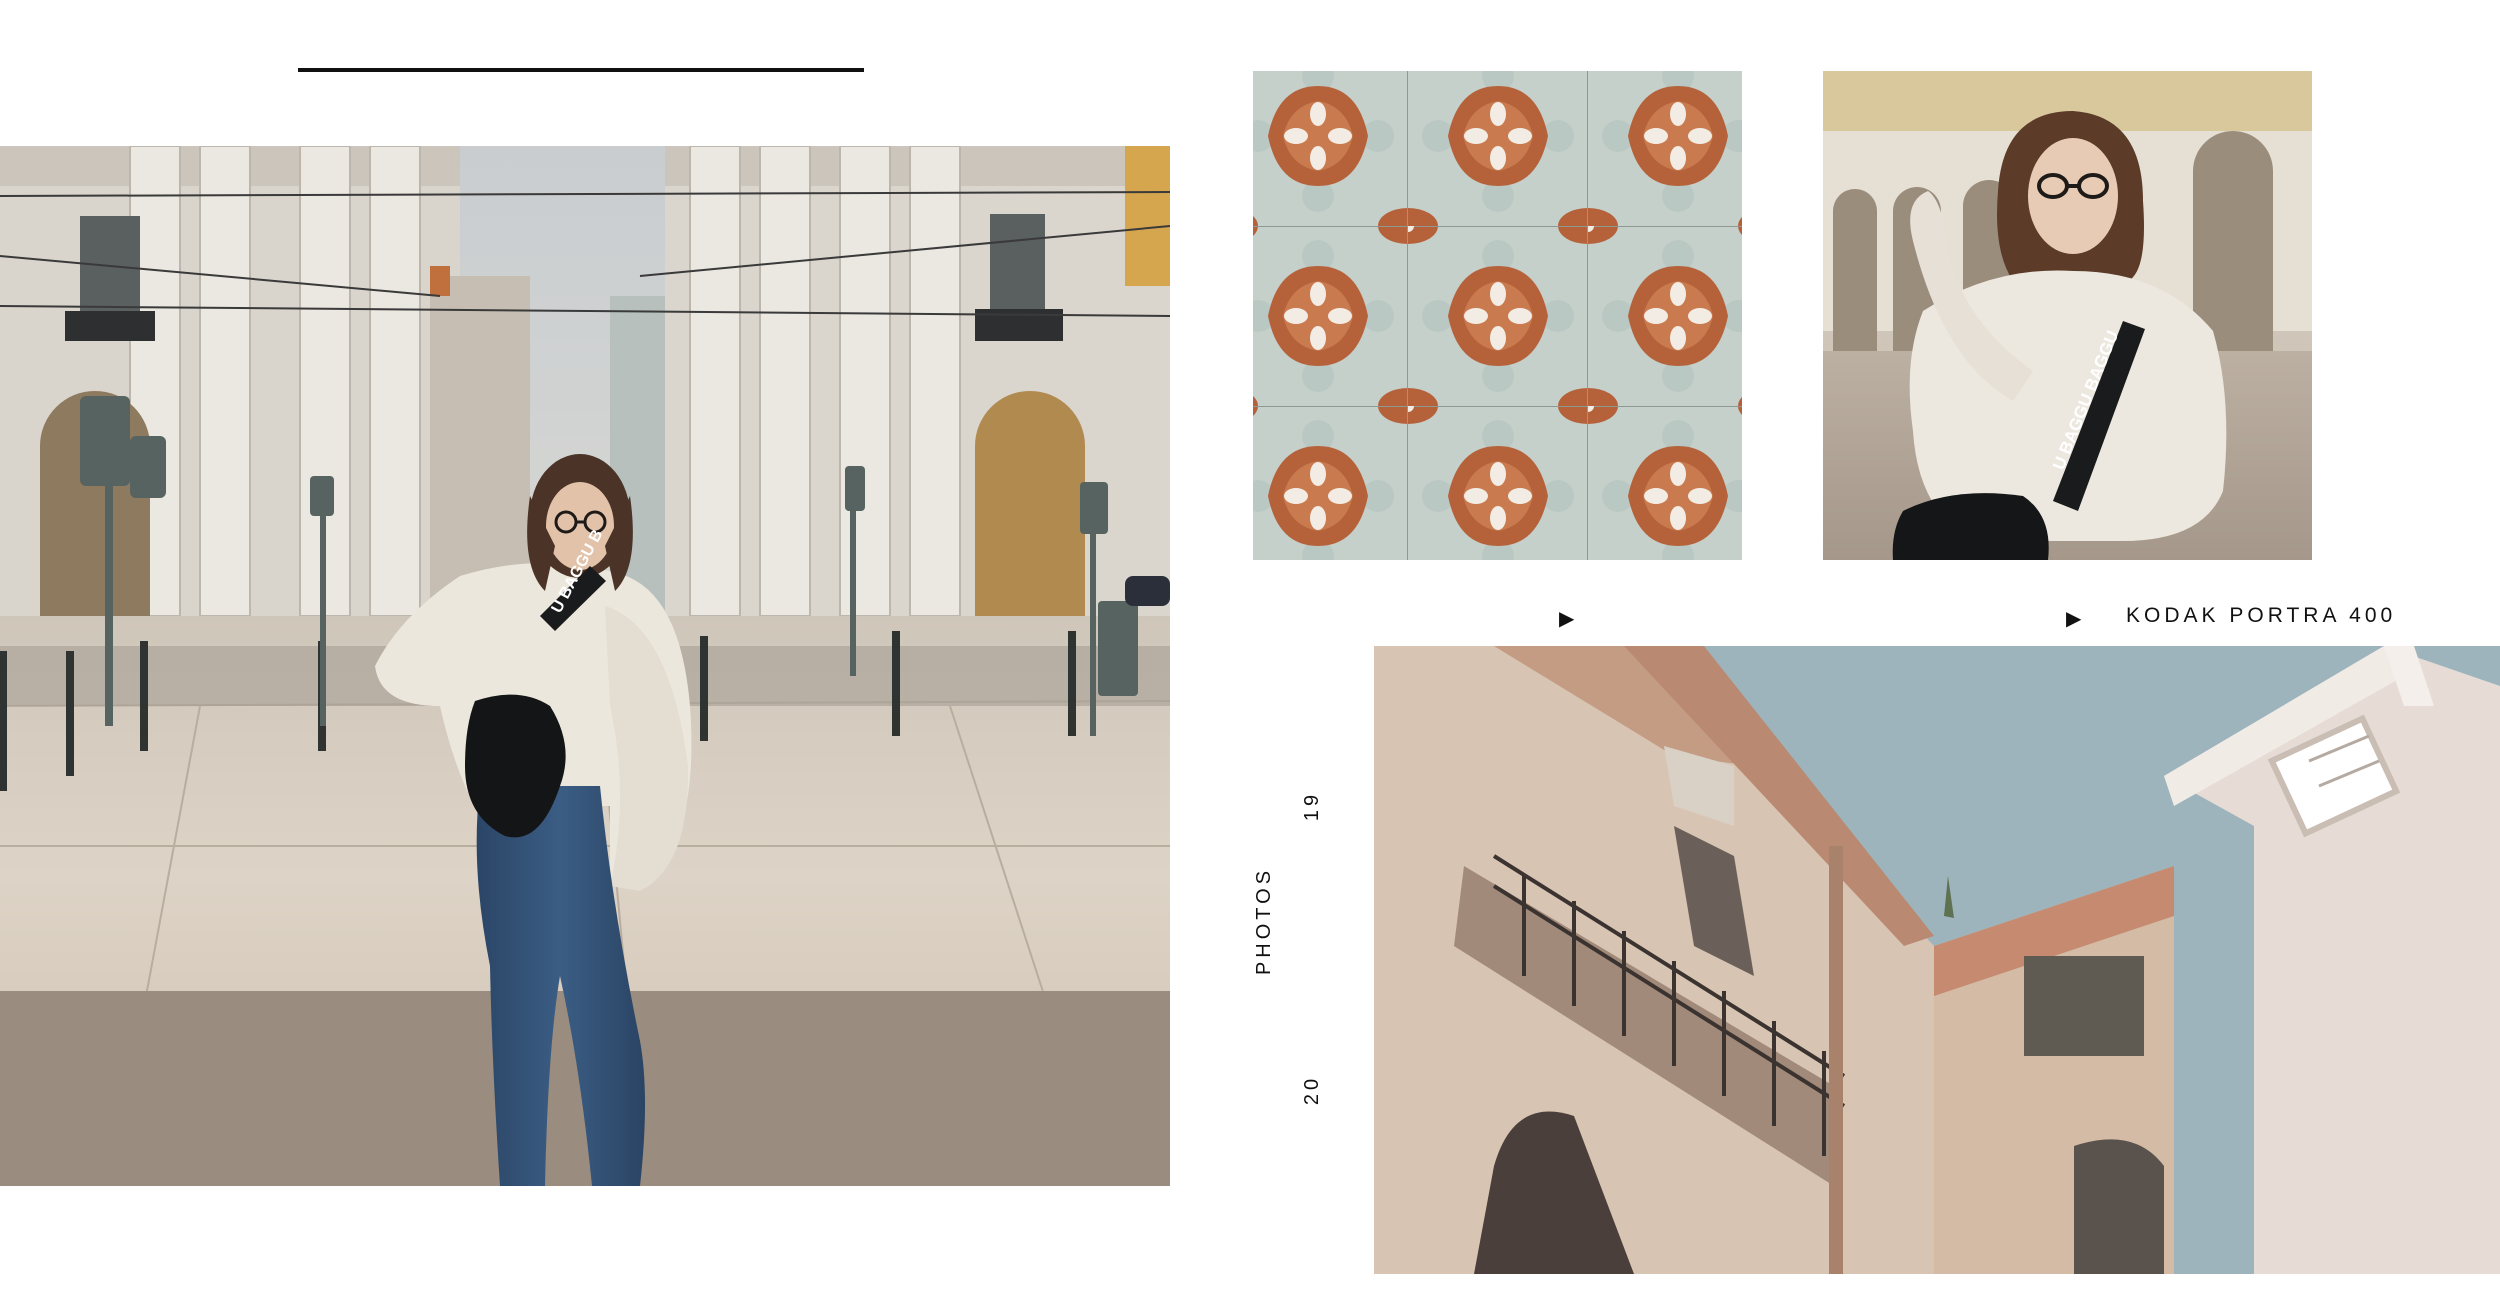 The image size is (2500, 1301). Describe the element at coordinates (1312, 806) in the screenshot. I see `year-digits-top: 19` at that location.